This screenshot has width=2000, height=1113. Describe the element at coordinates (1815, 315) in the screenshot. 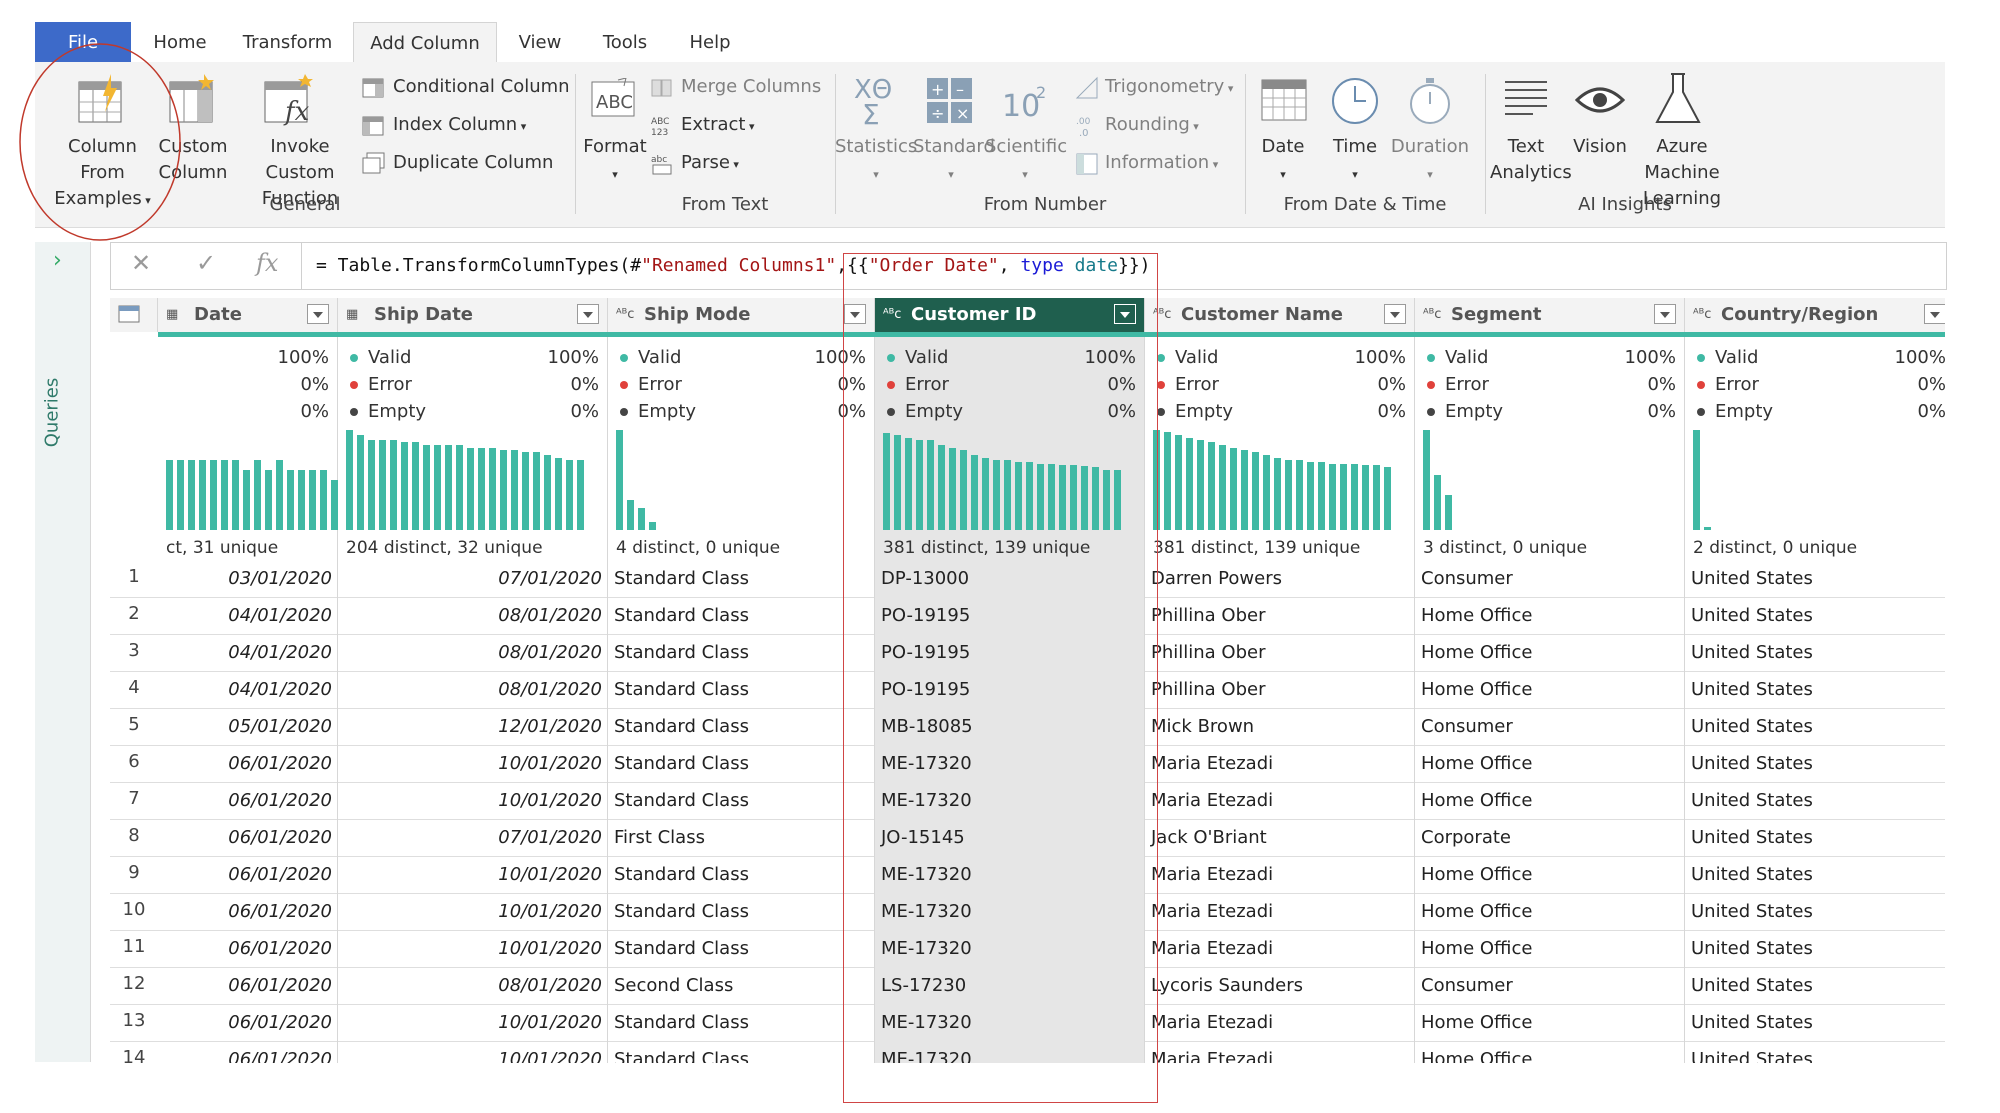

I see `column-header: ᴬᴮc Country/Region` at that location.